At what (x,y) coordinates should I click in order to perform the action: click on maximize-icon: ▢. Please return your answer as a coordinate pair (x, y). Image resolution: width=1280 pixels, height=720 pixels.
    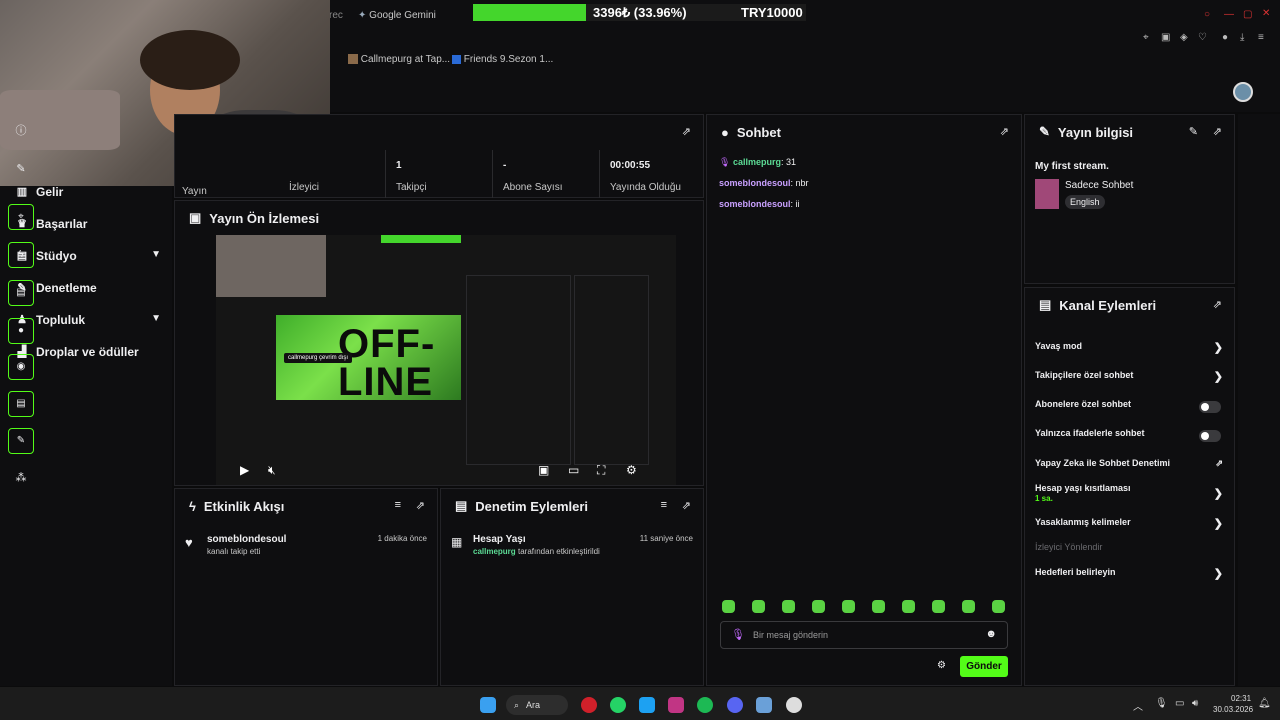
    Looking at the image, I should click on (1247, 14).